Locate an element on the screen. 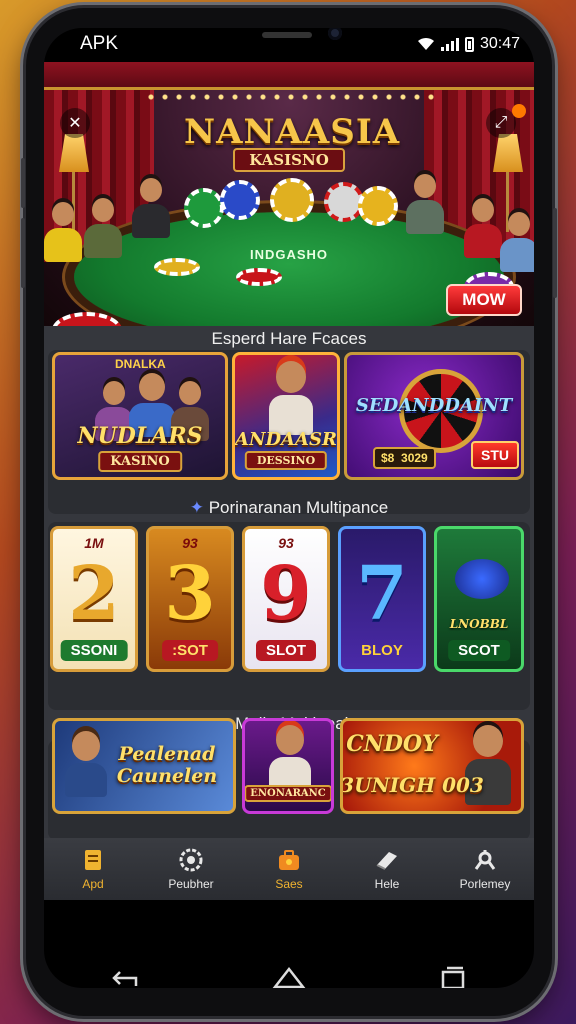  featured-game-card: SEDANDDAINT $8 3029 STU is located at coordinates (434, 416).